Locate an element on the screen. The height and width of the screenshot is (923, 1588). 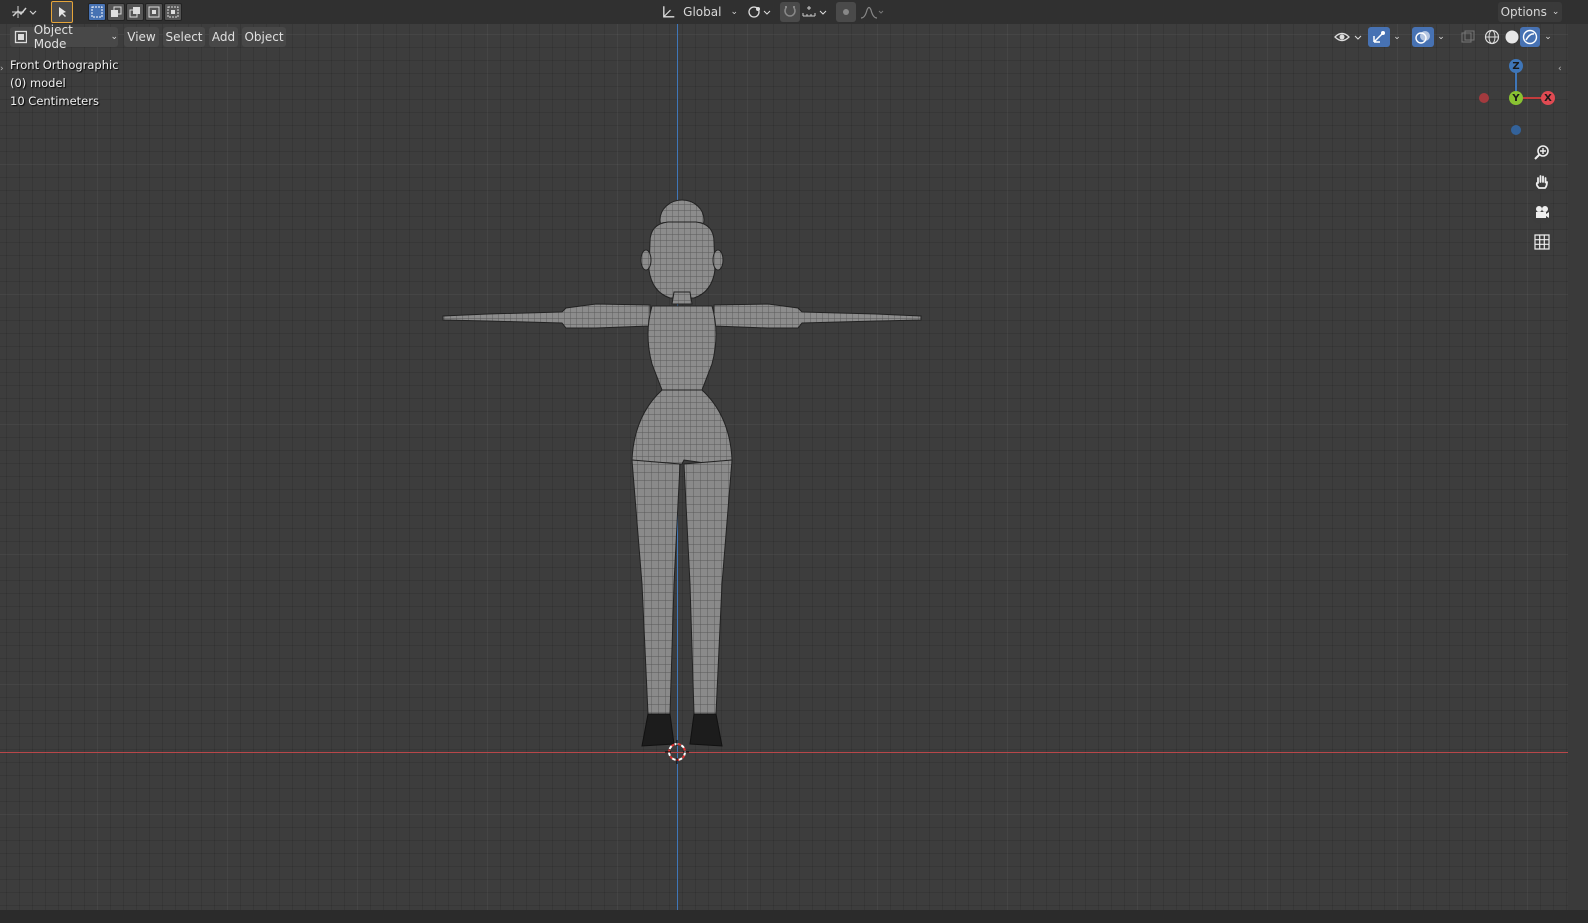
select-intersect-icon is located at coordinates (173, 12).